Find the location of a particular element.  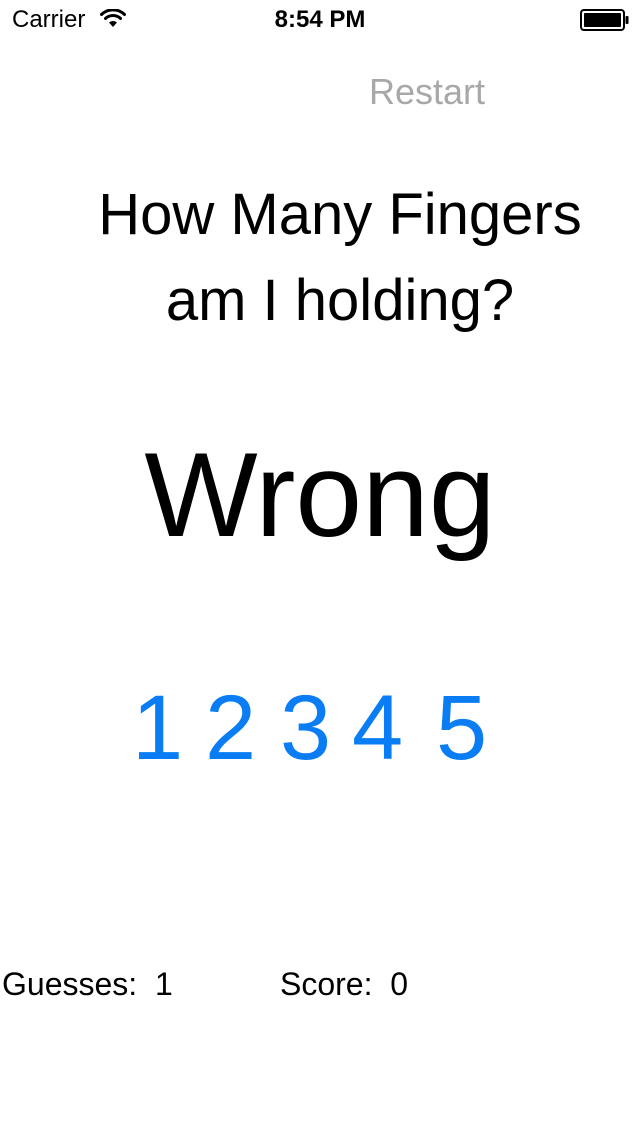

result-label: Wrong is located at coordinates (320, 495).